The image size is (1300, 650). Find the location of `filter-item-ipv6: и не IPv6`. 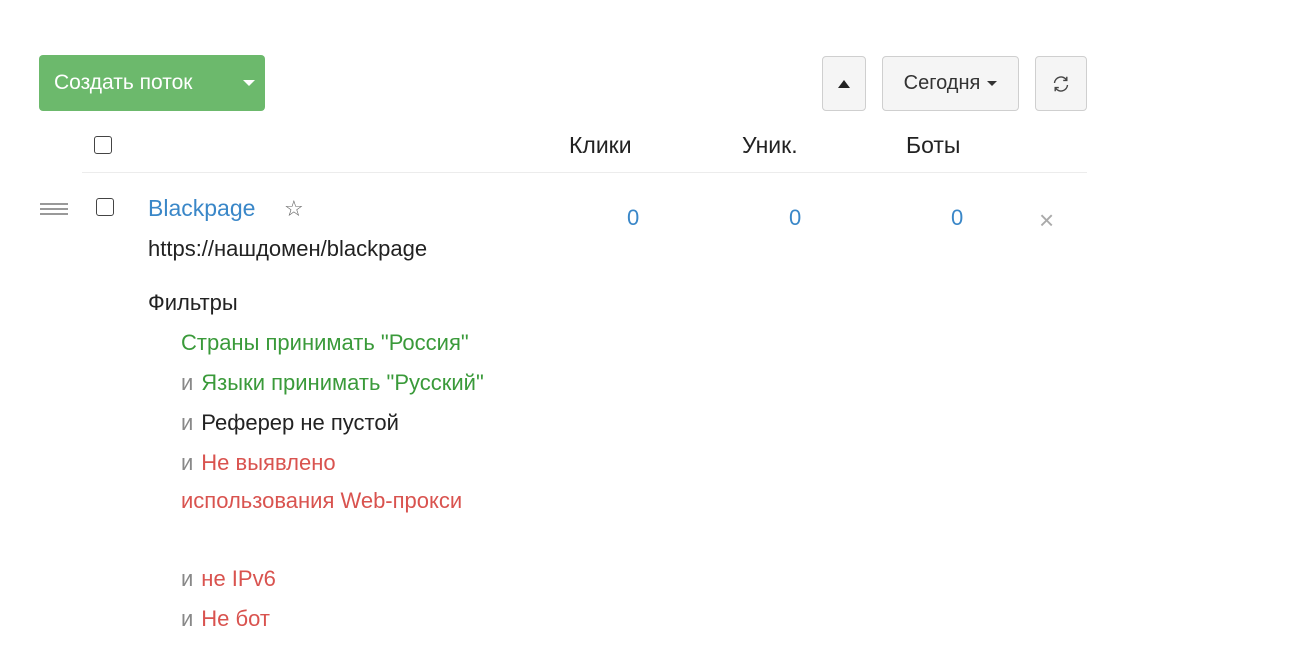

filter-item-ipv6: и не IPv6 is located at coordinates (228, 578).